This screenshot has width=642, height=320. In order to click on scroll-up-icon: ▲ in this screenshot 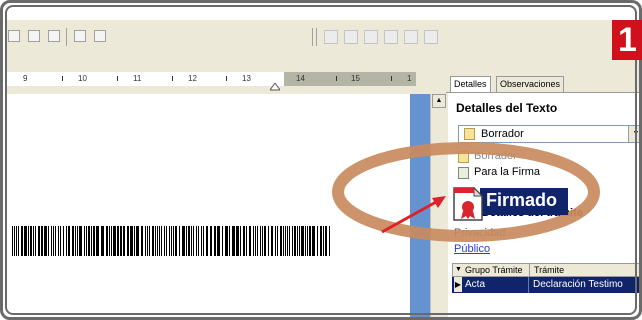, I will do `click(439, 101)`.